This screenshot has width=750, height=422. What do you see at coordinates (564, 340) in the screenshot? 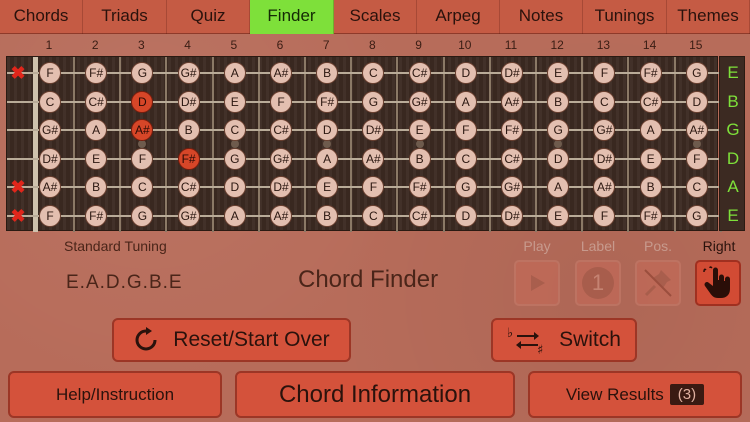
I see `switch-button: ♭ ♯ Switch` at bounding box center [564, 340].